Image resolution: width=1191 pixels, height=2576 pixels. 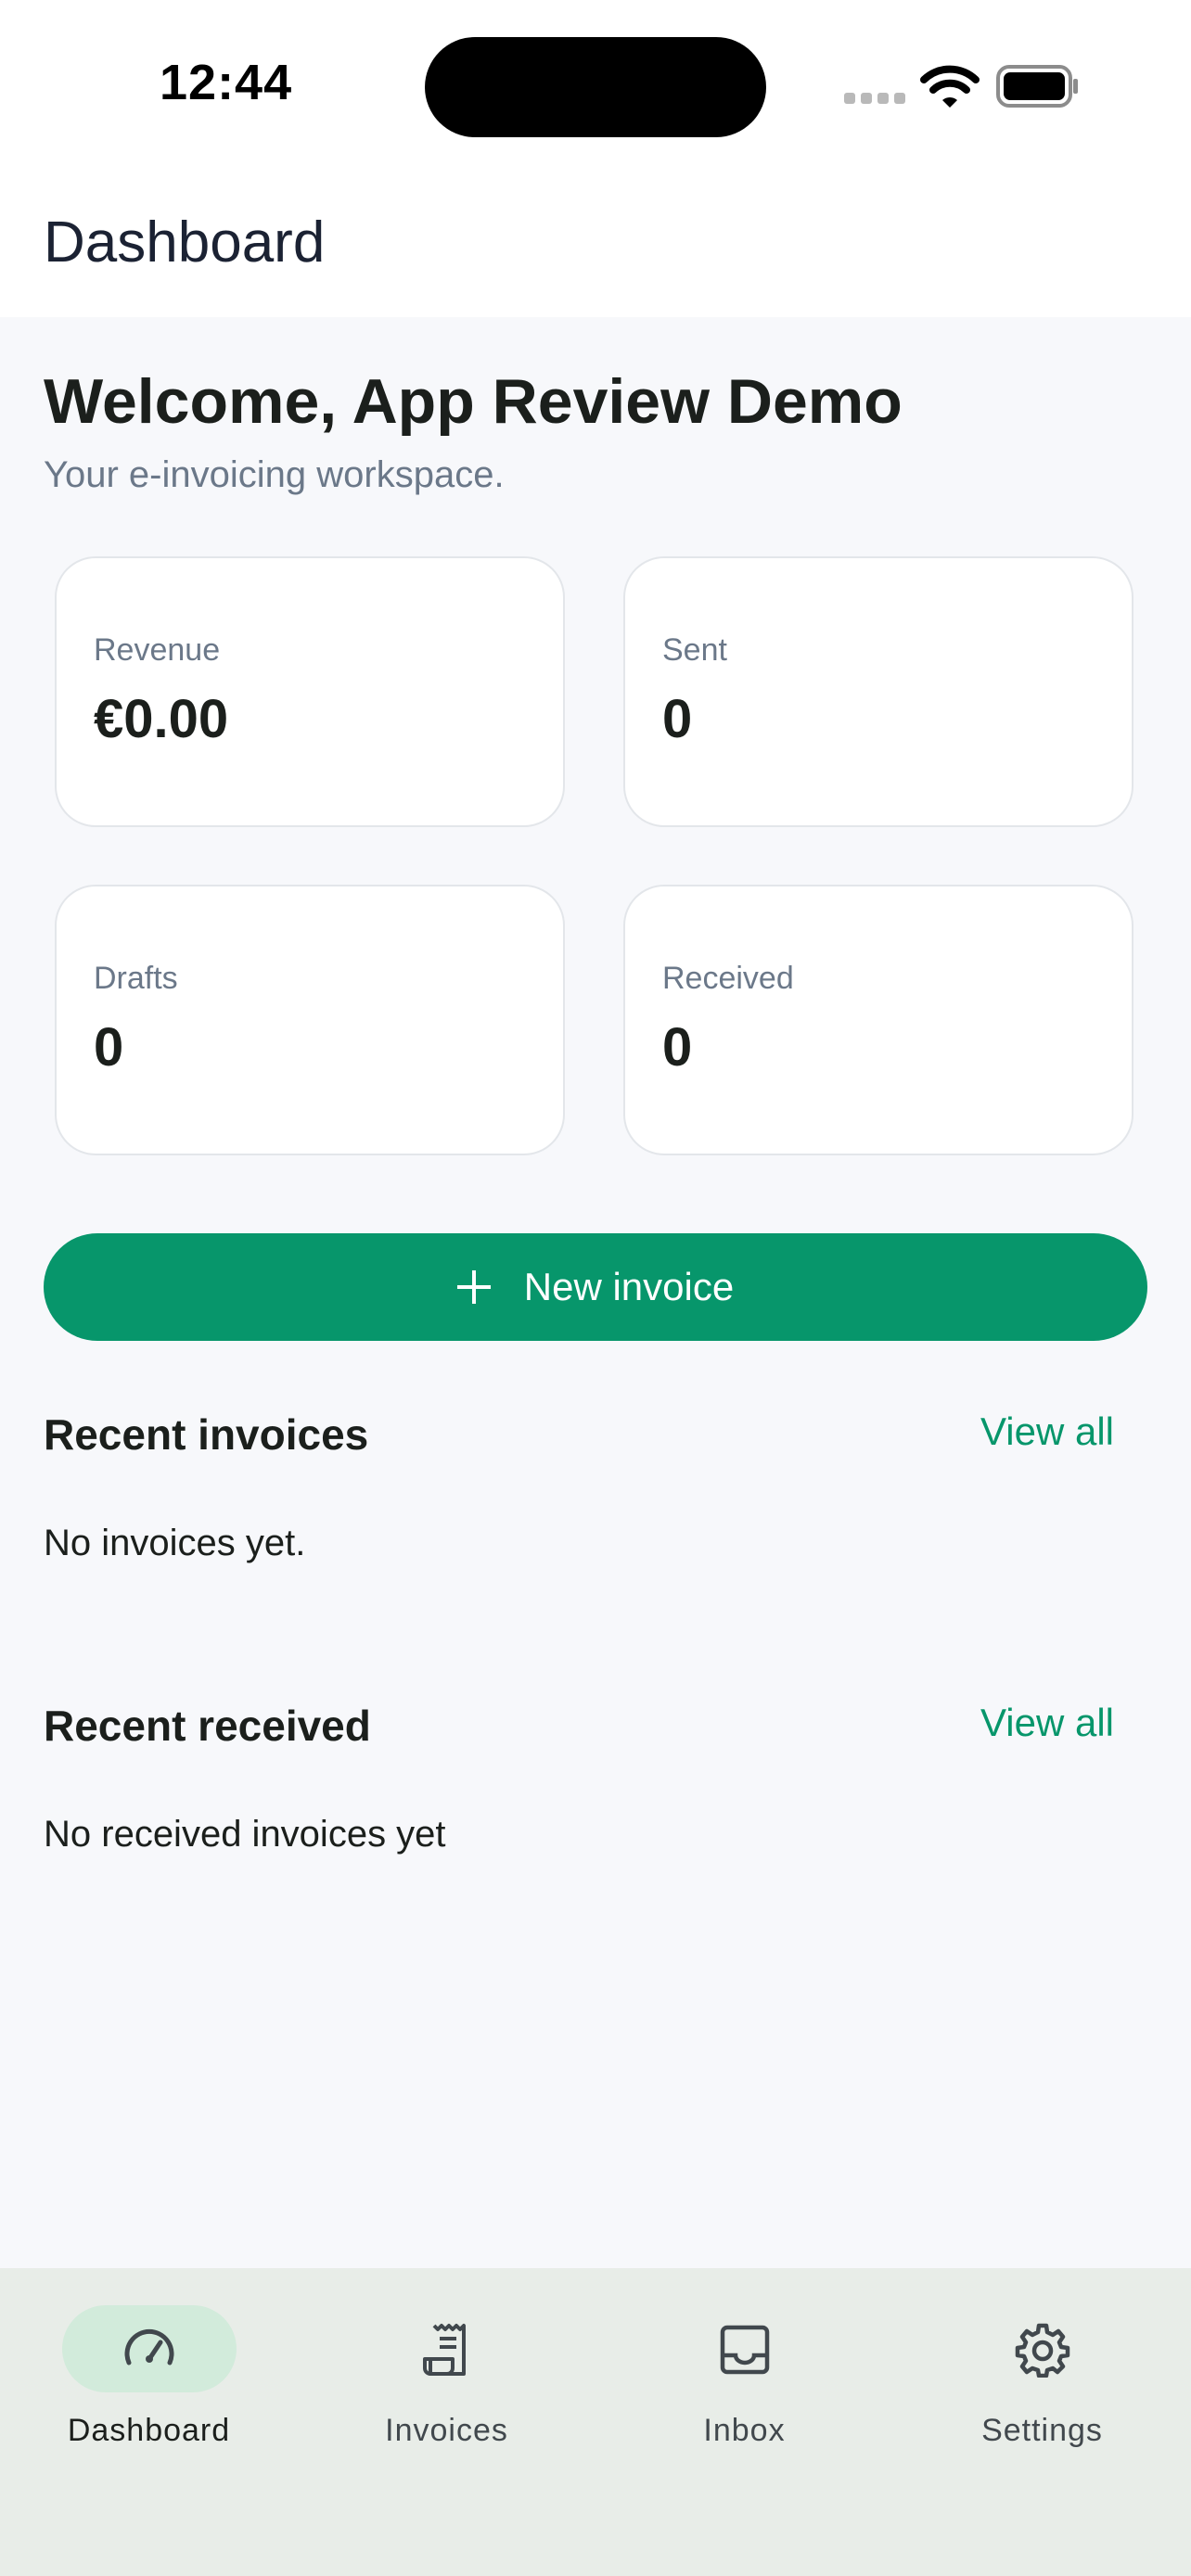 What do you see at coordinates (1042, 2379) in the screenshot?
I see `nav-item-settings: Settings` at bounding box center [1042, 2379].